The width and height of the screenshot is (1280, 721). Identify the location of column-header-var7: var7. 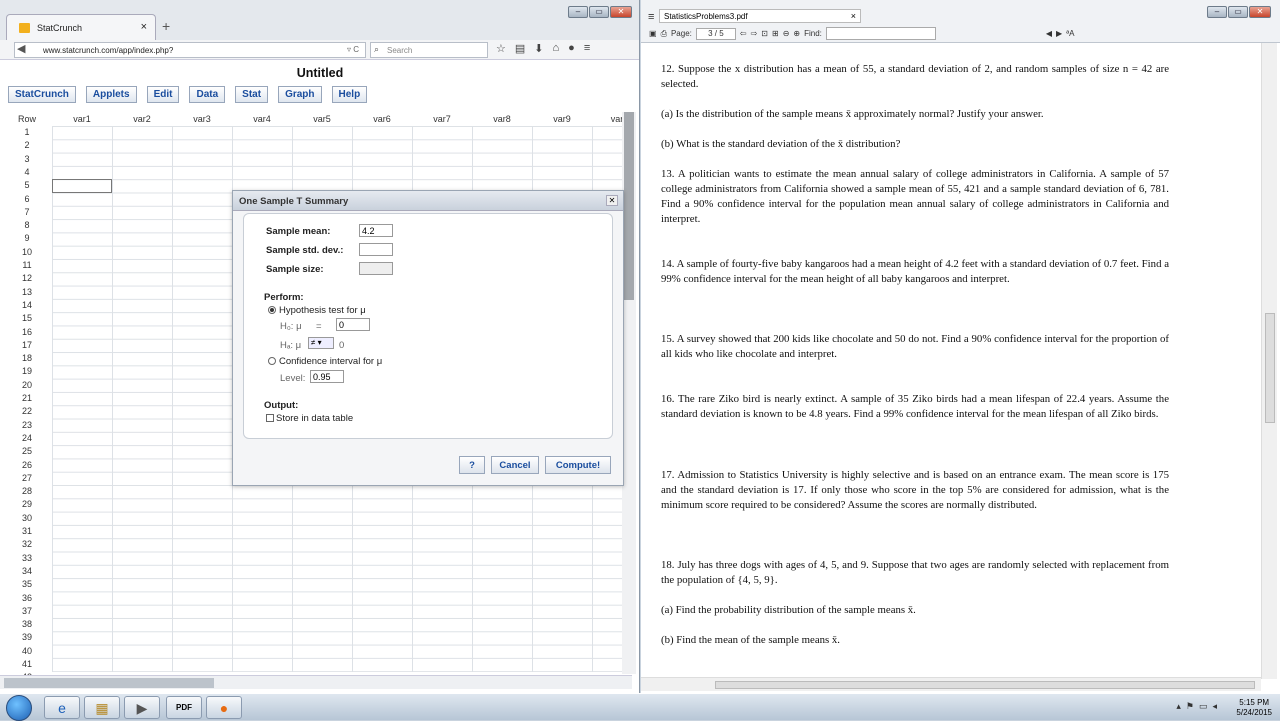
(442, 119).